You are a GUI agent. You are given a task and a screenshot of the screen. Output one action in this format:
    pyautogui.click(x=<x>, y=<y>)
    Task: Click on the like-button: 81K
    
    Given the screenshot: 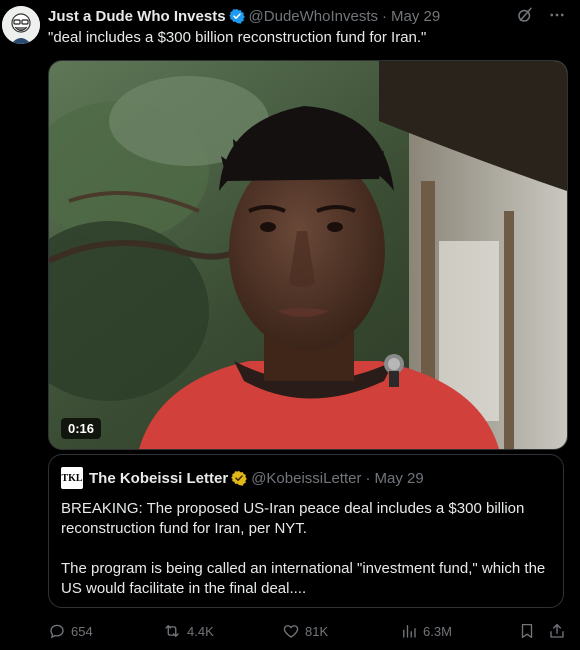 What is the action you would take?
    pyautogui.click(x=305, y=631)
    